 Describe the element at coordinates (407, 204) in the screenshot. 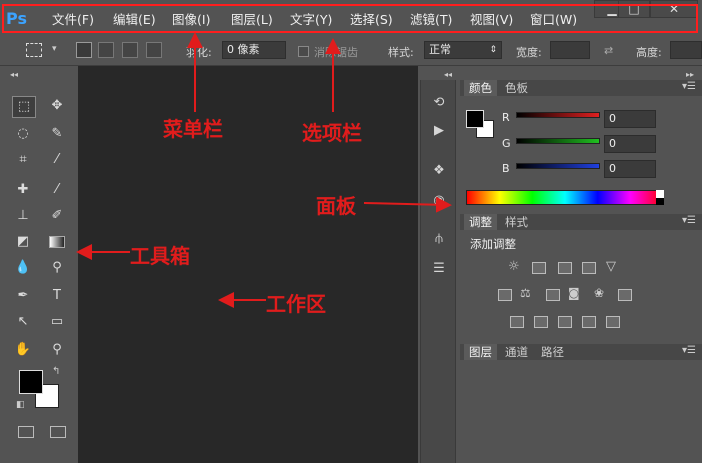

I see `panel-arrow` at that location.